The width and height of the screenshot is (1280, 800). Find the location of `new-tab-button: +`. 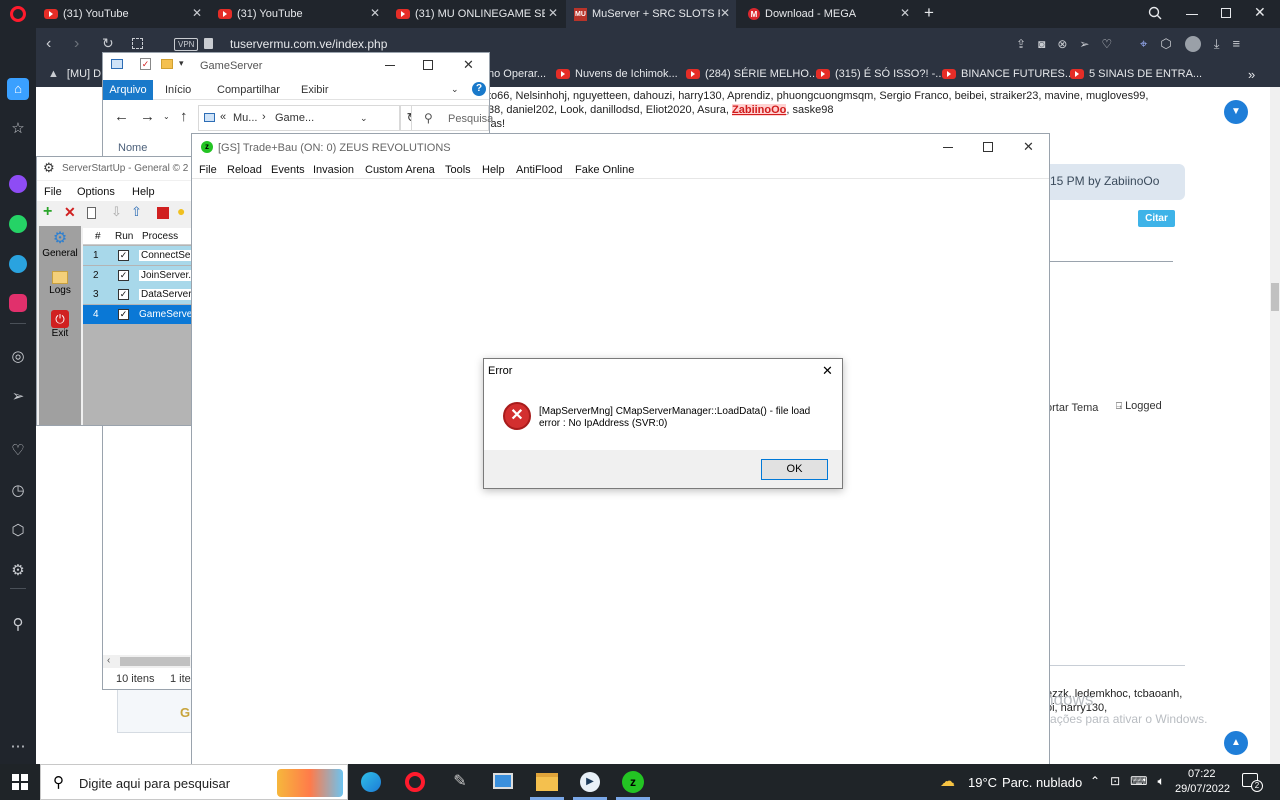

new-tab-button: + is located at coordinates (929, 14).